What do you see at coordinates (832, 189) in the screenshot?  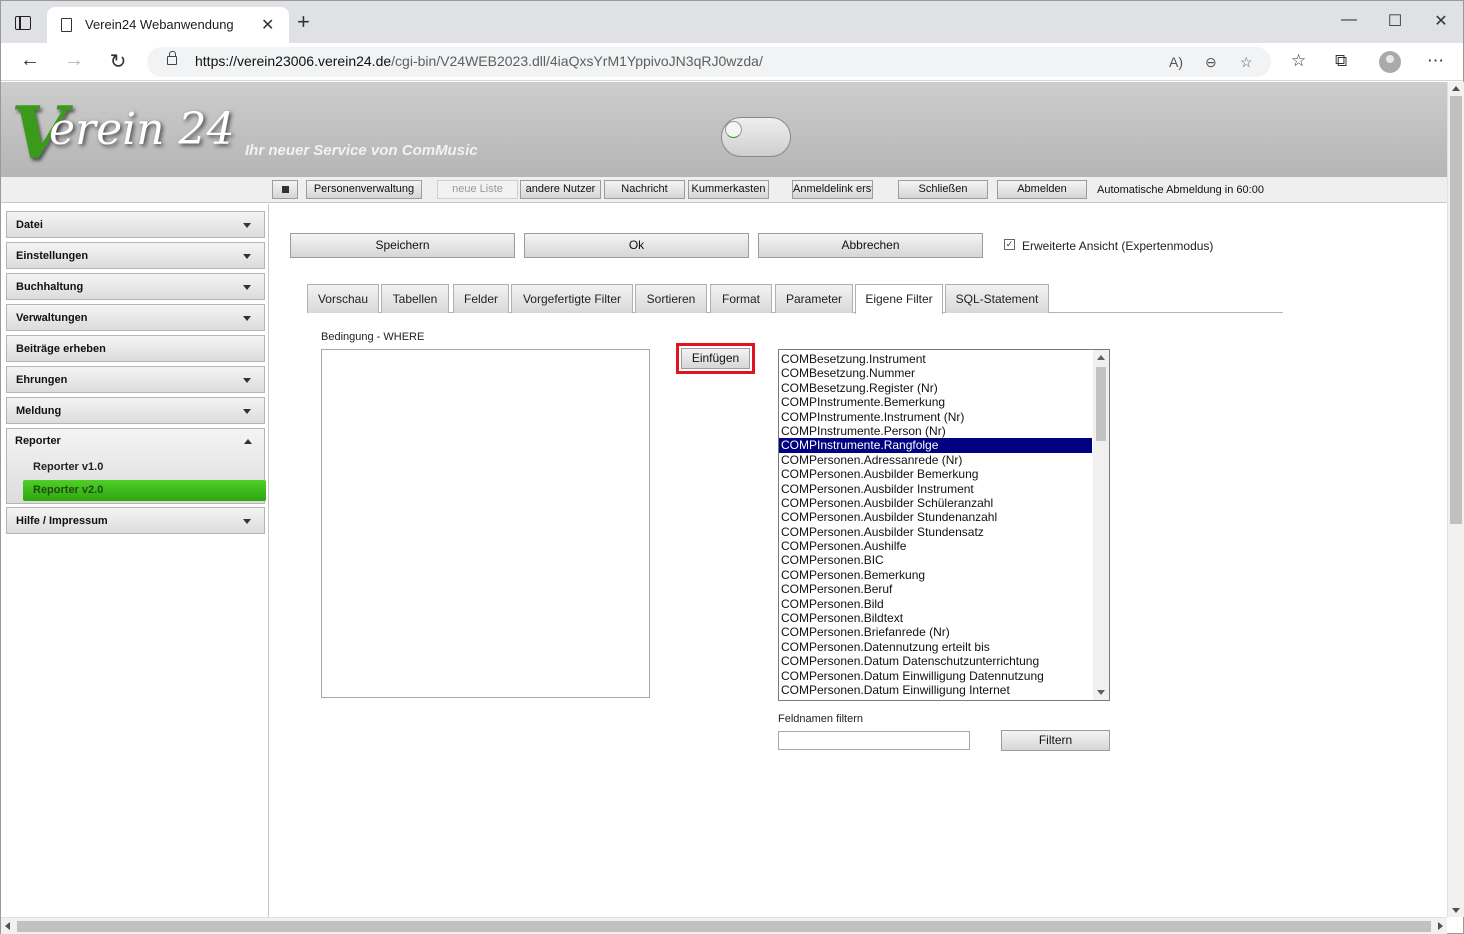 I see `anmeldelink-button: Anmeldelink erst` at bounding box center [832, 189].